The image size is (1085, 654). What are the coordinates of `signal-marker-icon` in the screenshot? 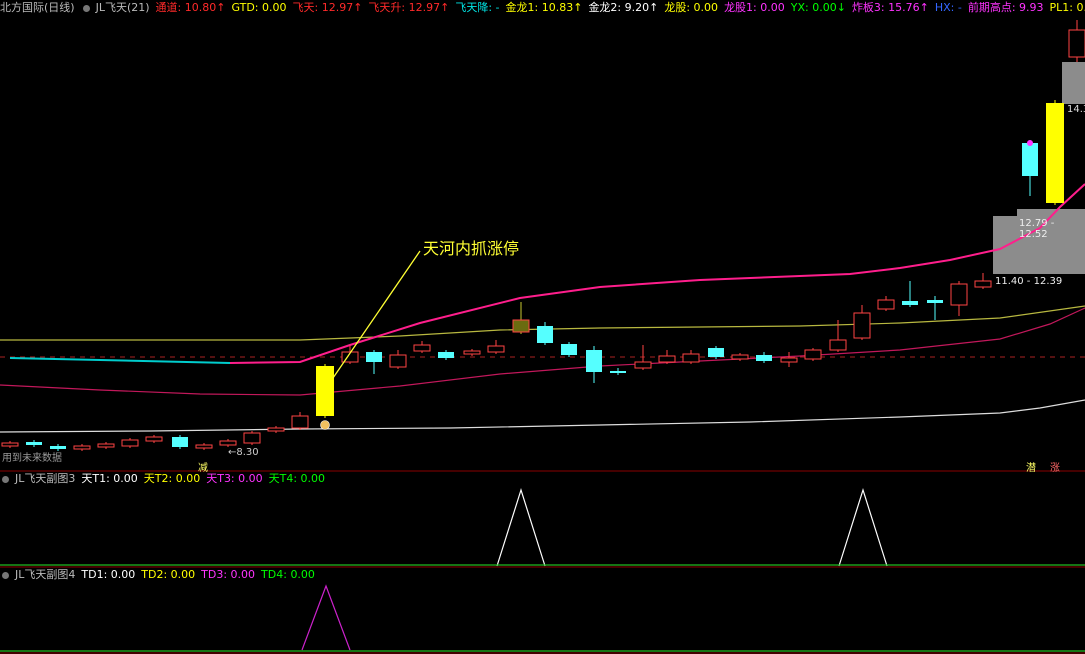 It's located at (325, 425).